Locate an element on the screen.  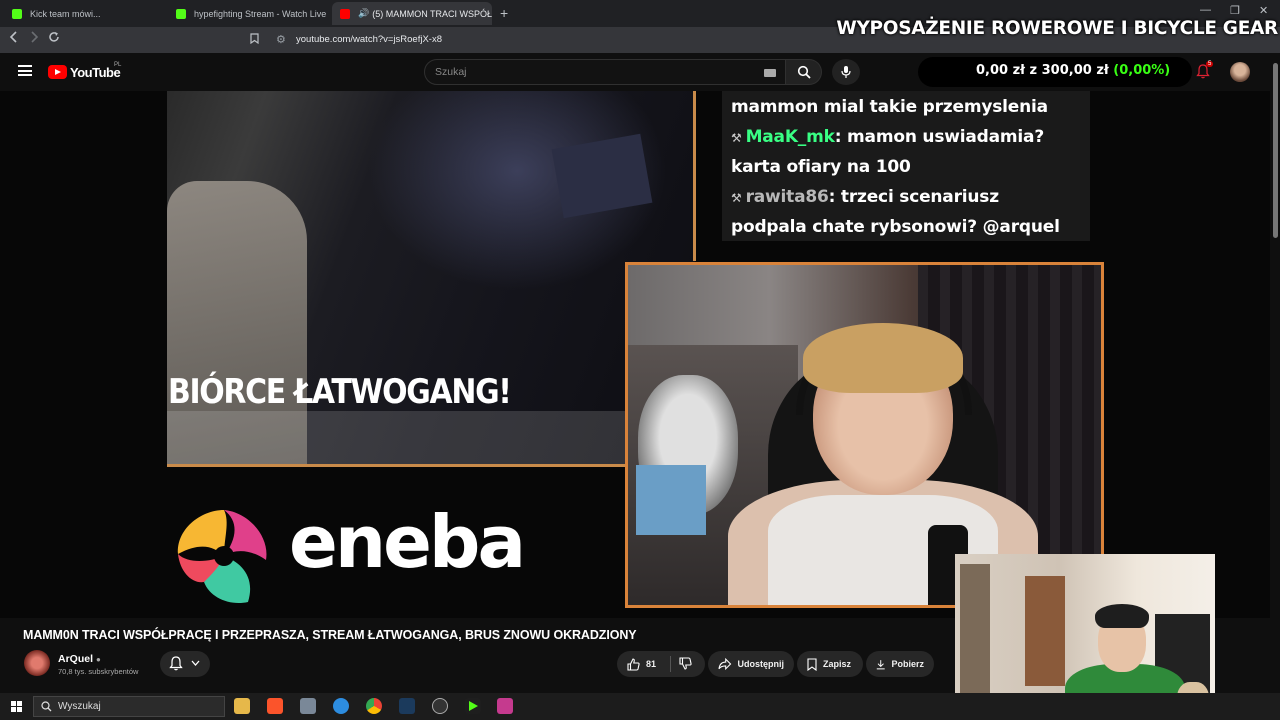
chat-message: mammon mial takie przemyslenia is located at coordinates (889, 107).